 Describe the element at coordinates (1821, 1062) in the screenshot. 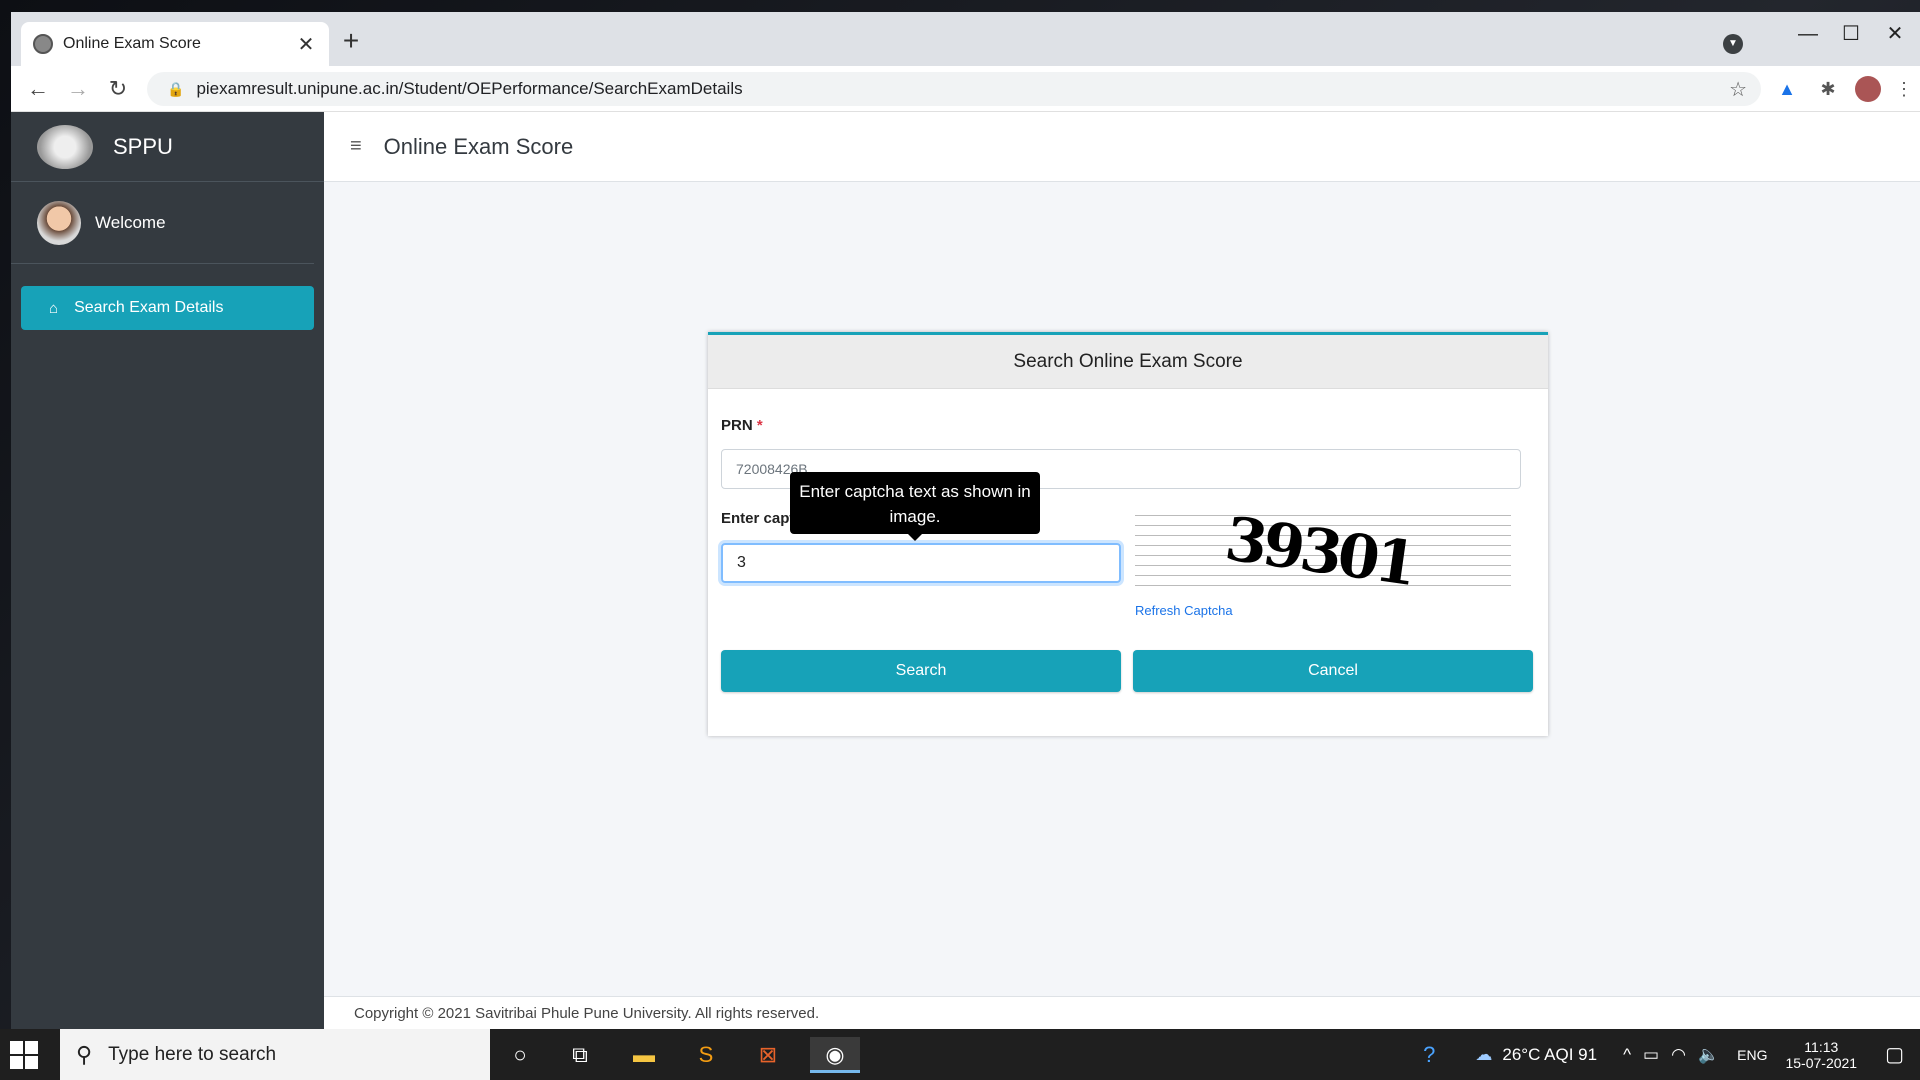

I see `clock-date: 15-07-2021` at that location.